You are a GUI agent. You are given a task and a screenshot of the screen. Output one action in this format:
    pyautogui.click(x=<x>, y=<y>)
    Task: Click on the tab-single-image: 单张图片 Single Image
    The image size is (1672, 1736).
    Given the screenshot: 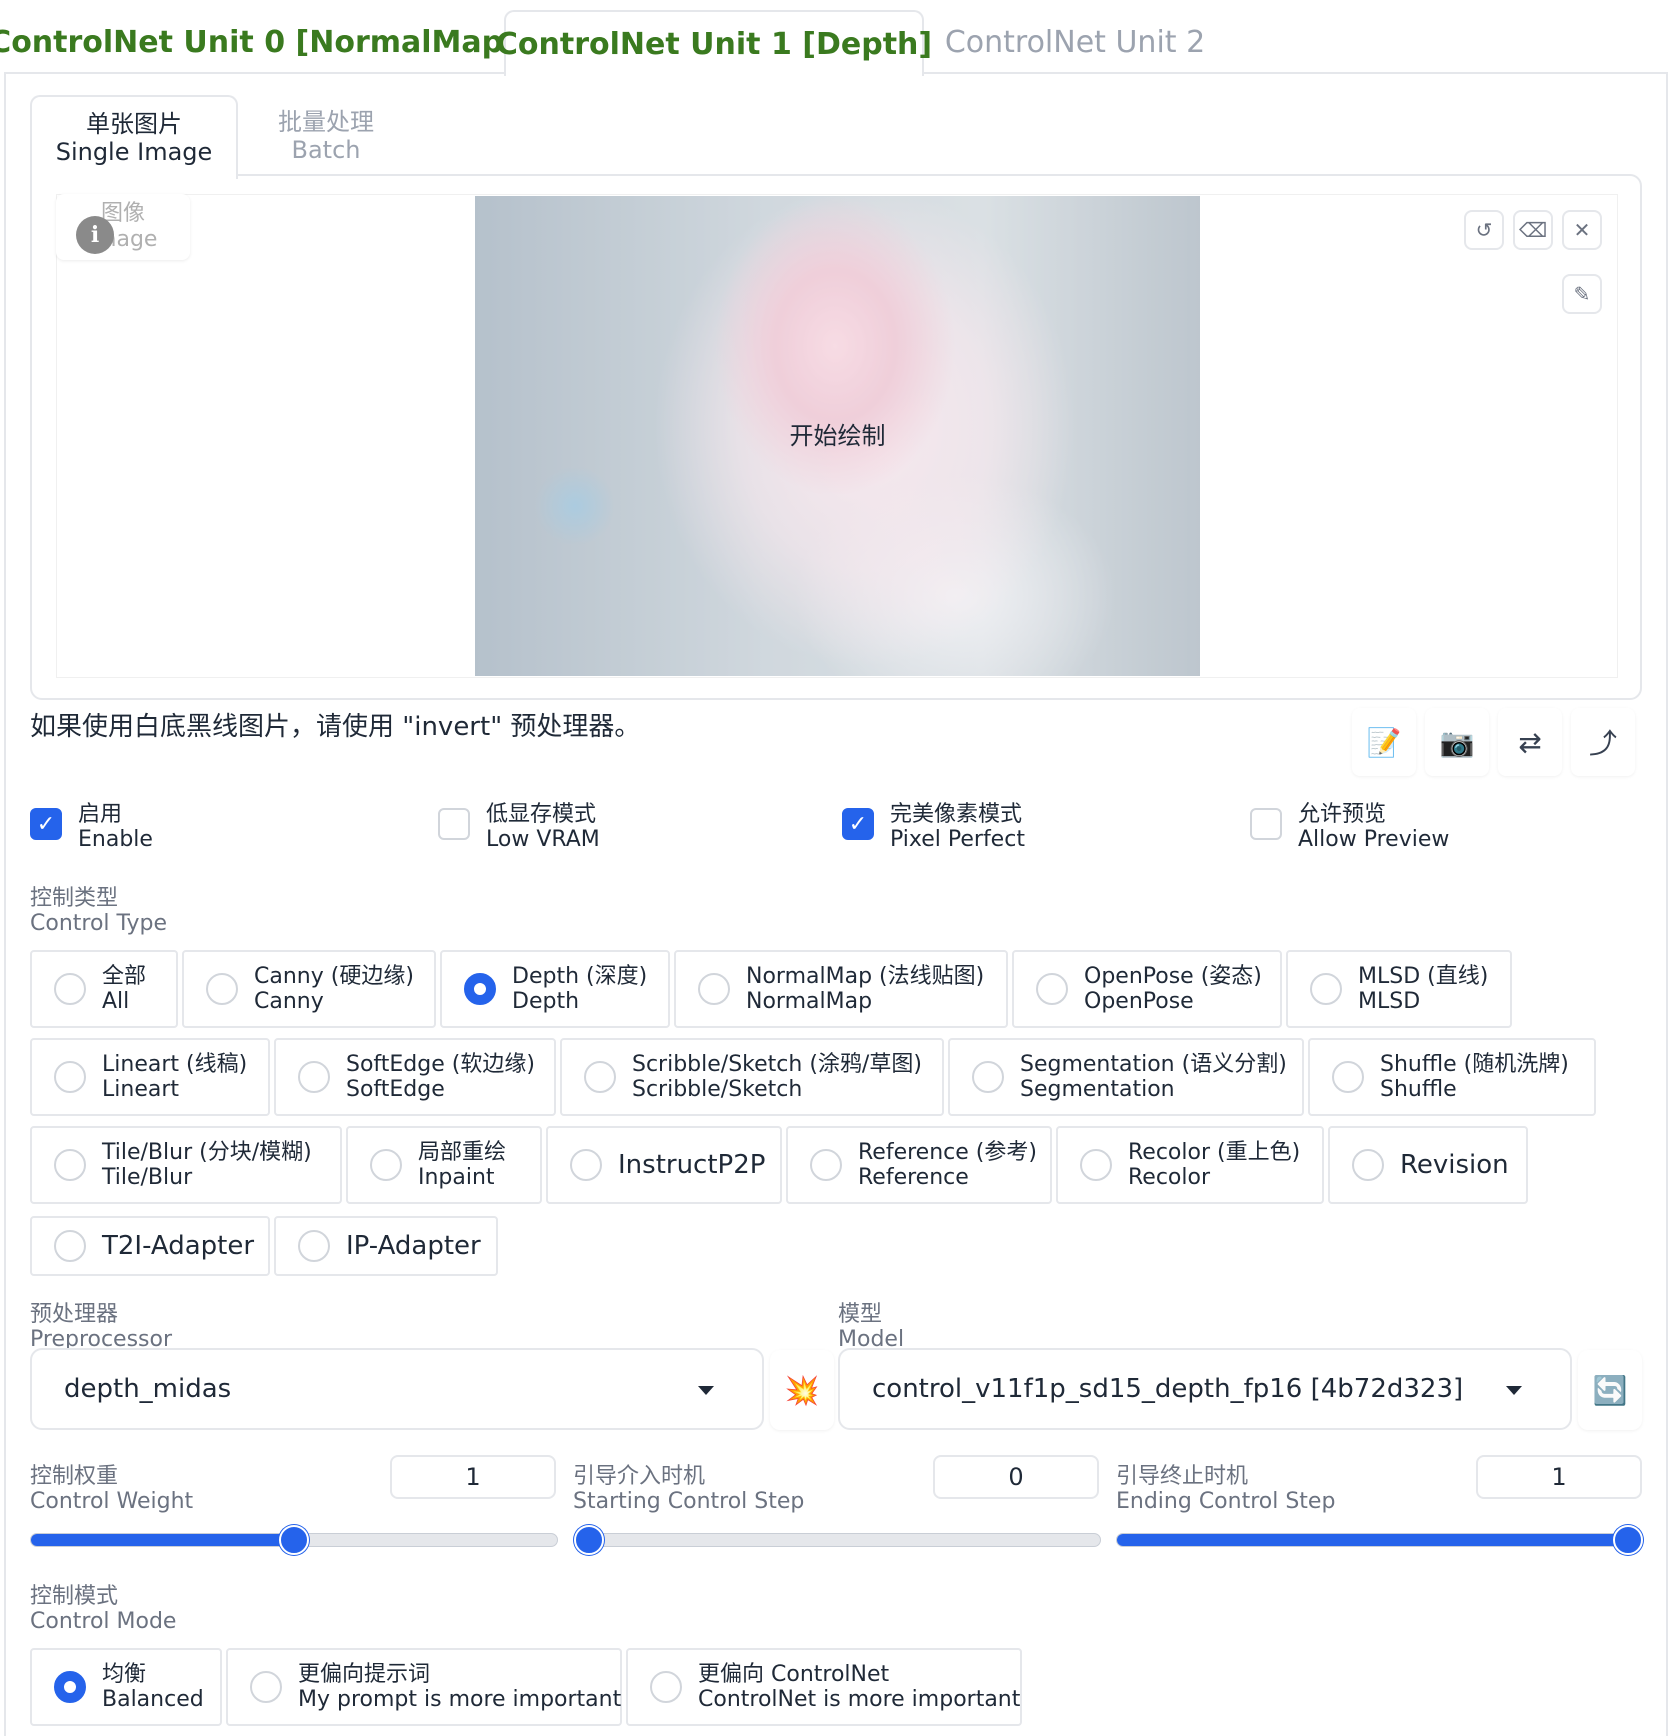 What is the action you would take?
    pyautogui.click(x=134, y=137)
    